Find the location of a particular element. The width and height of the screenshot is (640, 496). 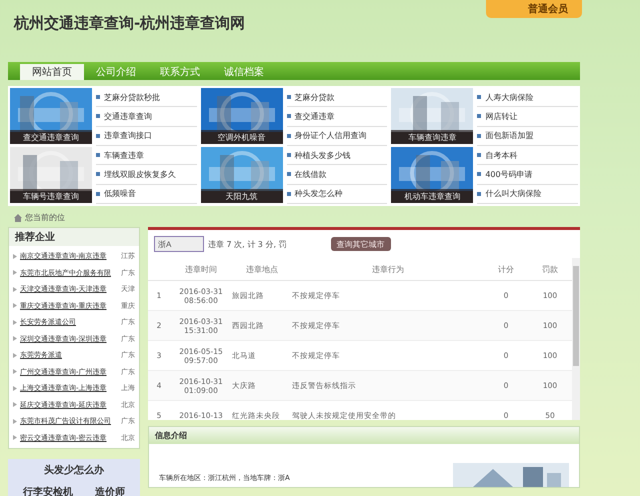

promo-link: 面包新语加盟 is located at coordinates (509, 136).